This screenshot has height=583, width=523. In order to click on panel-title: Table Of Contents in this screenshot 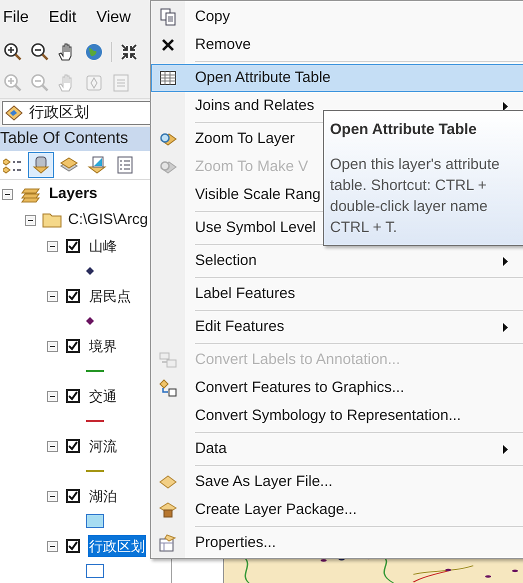, I will do `click(64, 138)`.